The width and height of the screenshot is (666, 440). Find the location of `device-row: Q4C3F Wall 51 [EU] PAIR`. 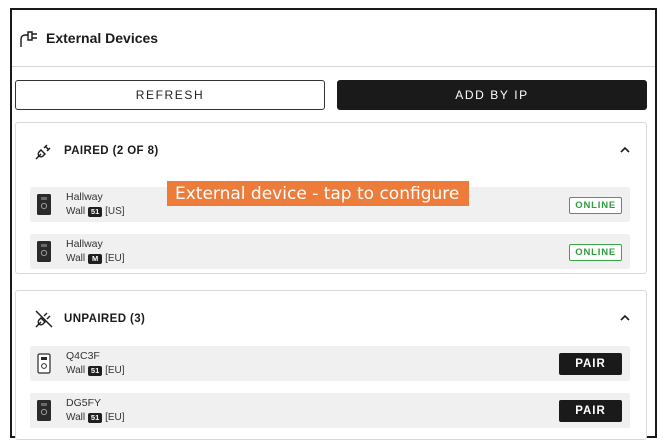

device-row: Q4C3F Wall 51 [EU] PAIR is located at coordinates (330, 363).